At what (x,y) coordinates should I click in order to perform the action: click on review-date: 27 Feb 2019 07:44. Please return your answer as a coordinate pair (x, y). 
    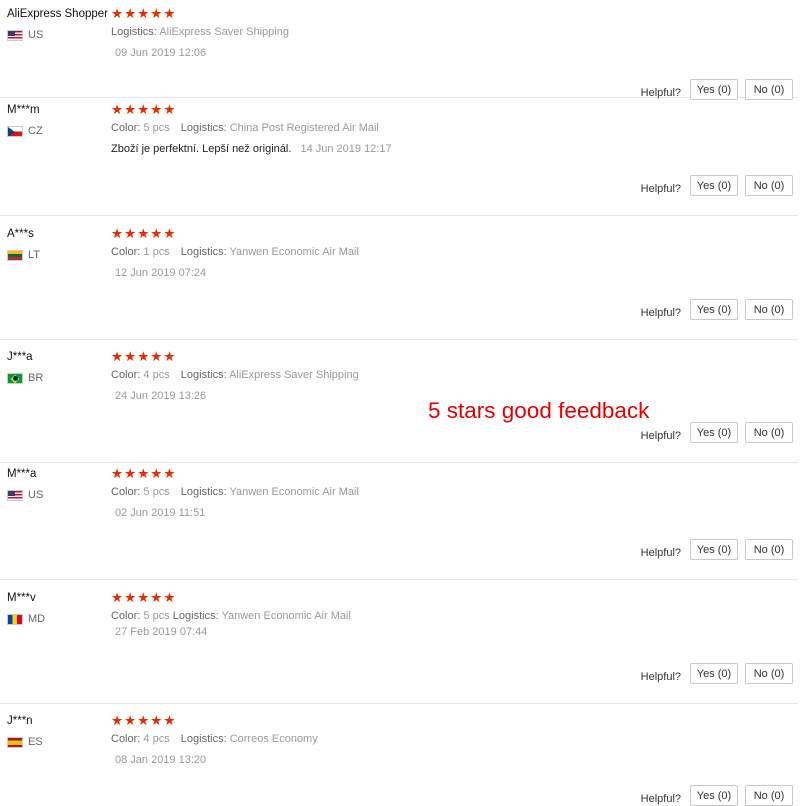
    Looking at the image, I should click on (161, 632).